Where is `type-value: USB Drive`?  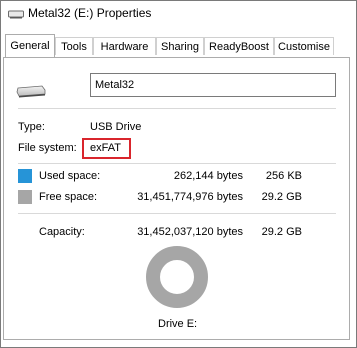
type-value: USB Drive is located at coordinates (116, 127).